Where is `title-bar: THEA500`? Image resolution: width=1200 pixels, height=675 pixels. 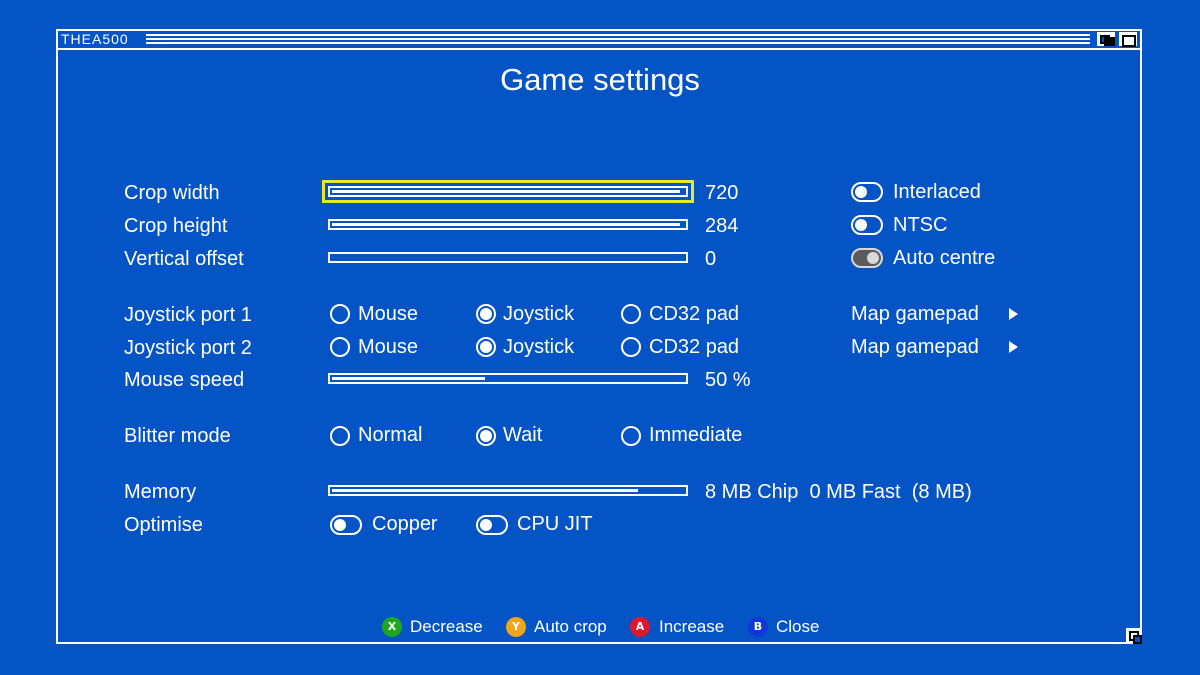
title-bar: THEA500 is located at coordinates (599, 40).